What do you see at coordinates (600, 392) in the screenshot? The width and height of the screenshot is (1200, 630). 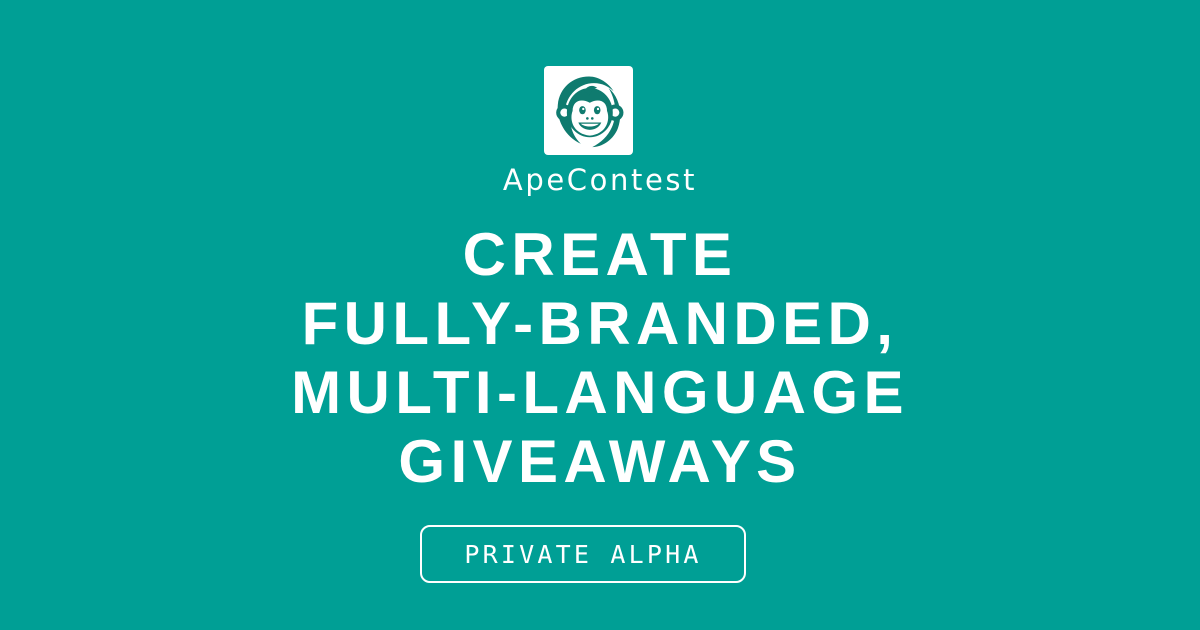 I see `headline-line: MULTI-LANGUAGE` at bounding box center [600, 392].